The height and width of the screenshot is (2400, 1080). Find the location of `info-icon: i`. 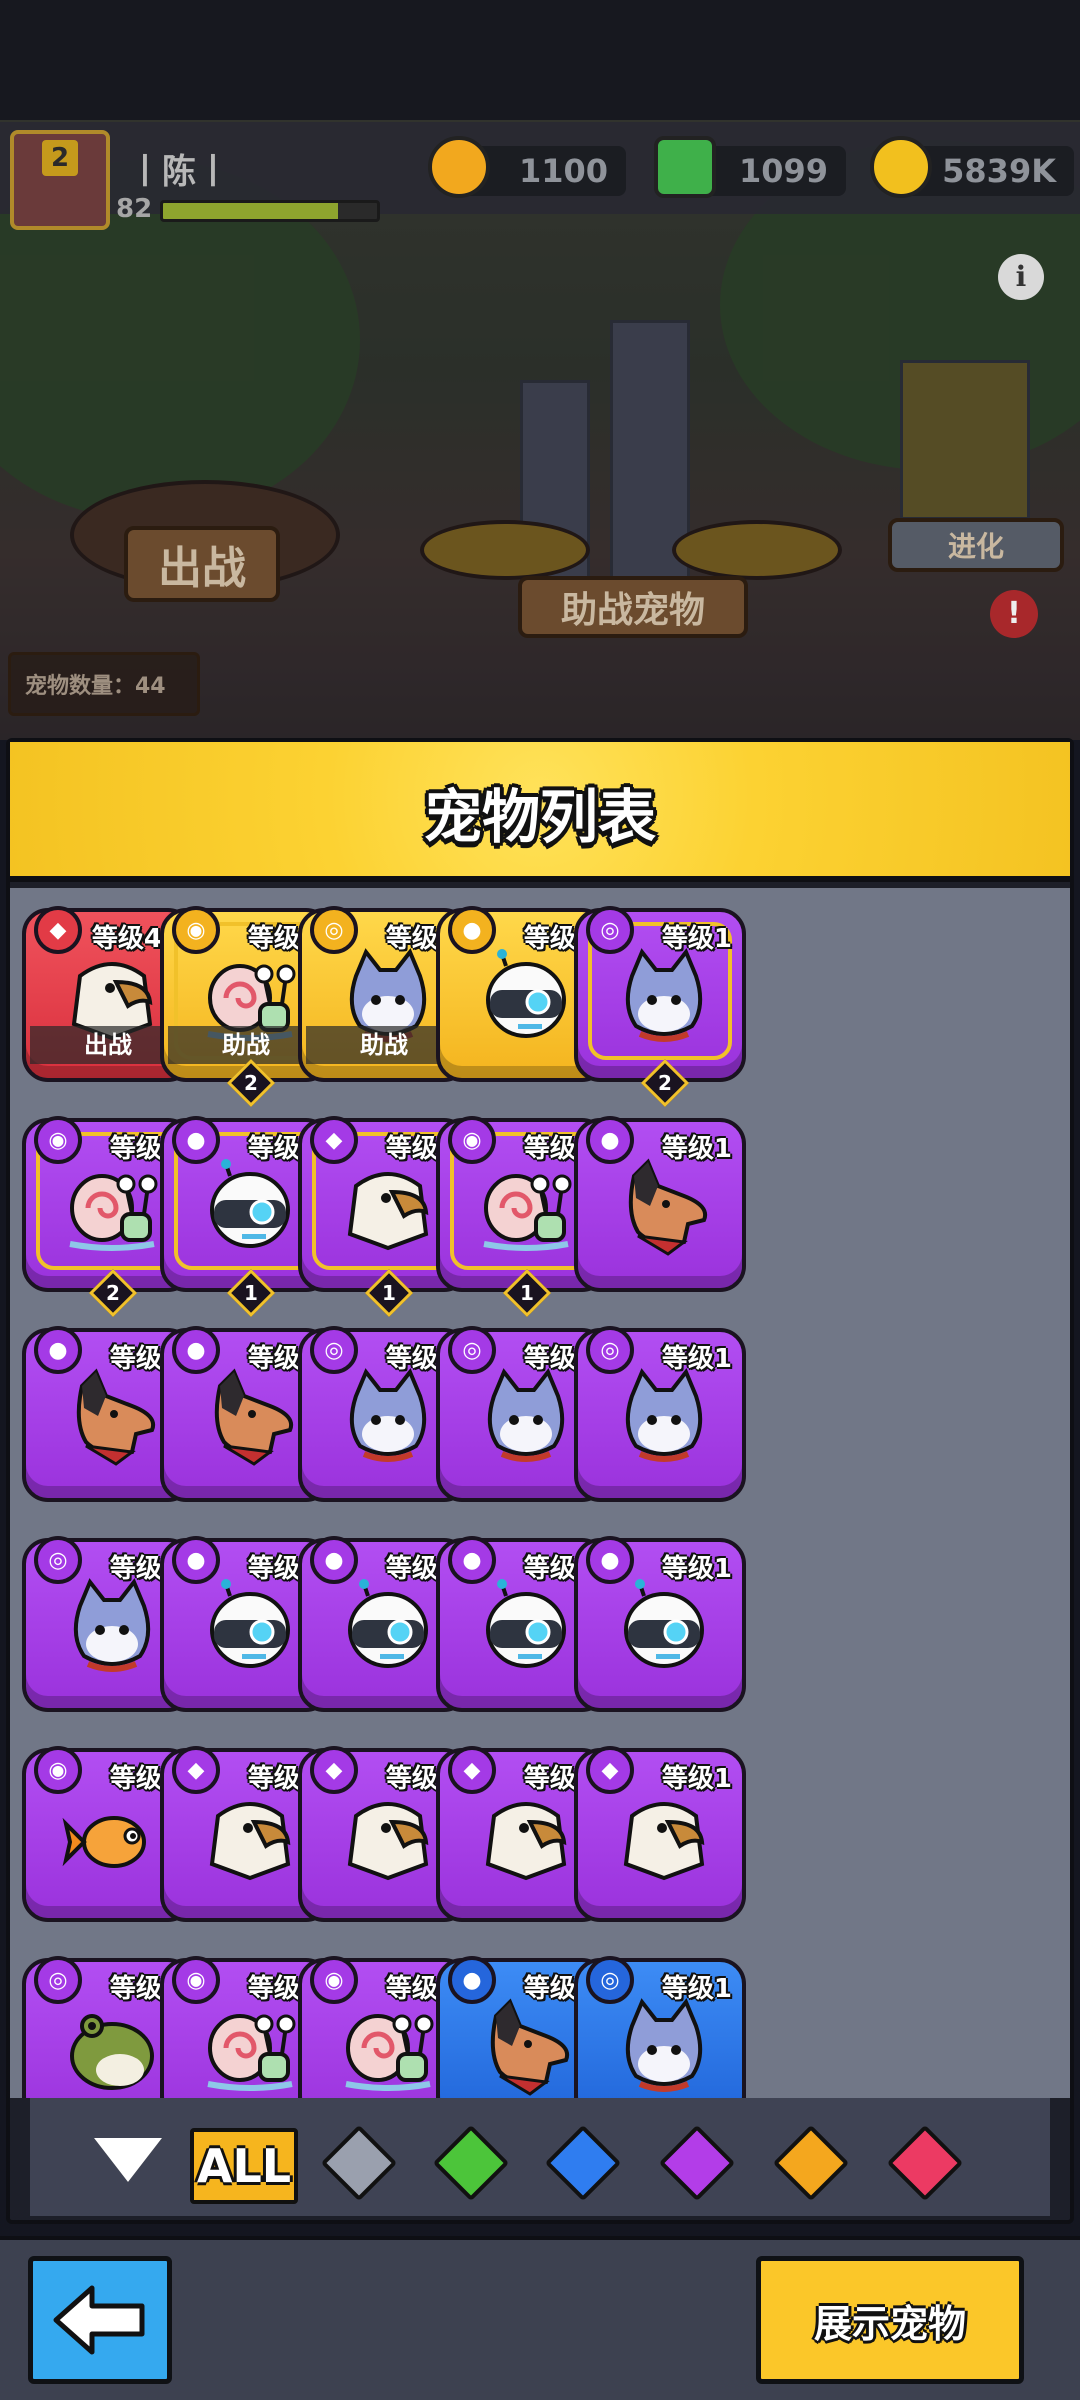

info-icon: i is located at coordinates (1021, 277).